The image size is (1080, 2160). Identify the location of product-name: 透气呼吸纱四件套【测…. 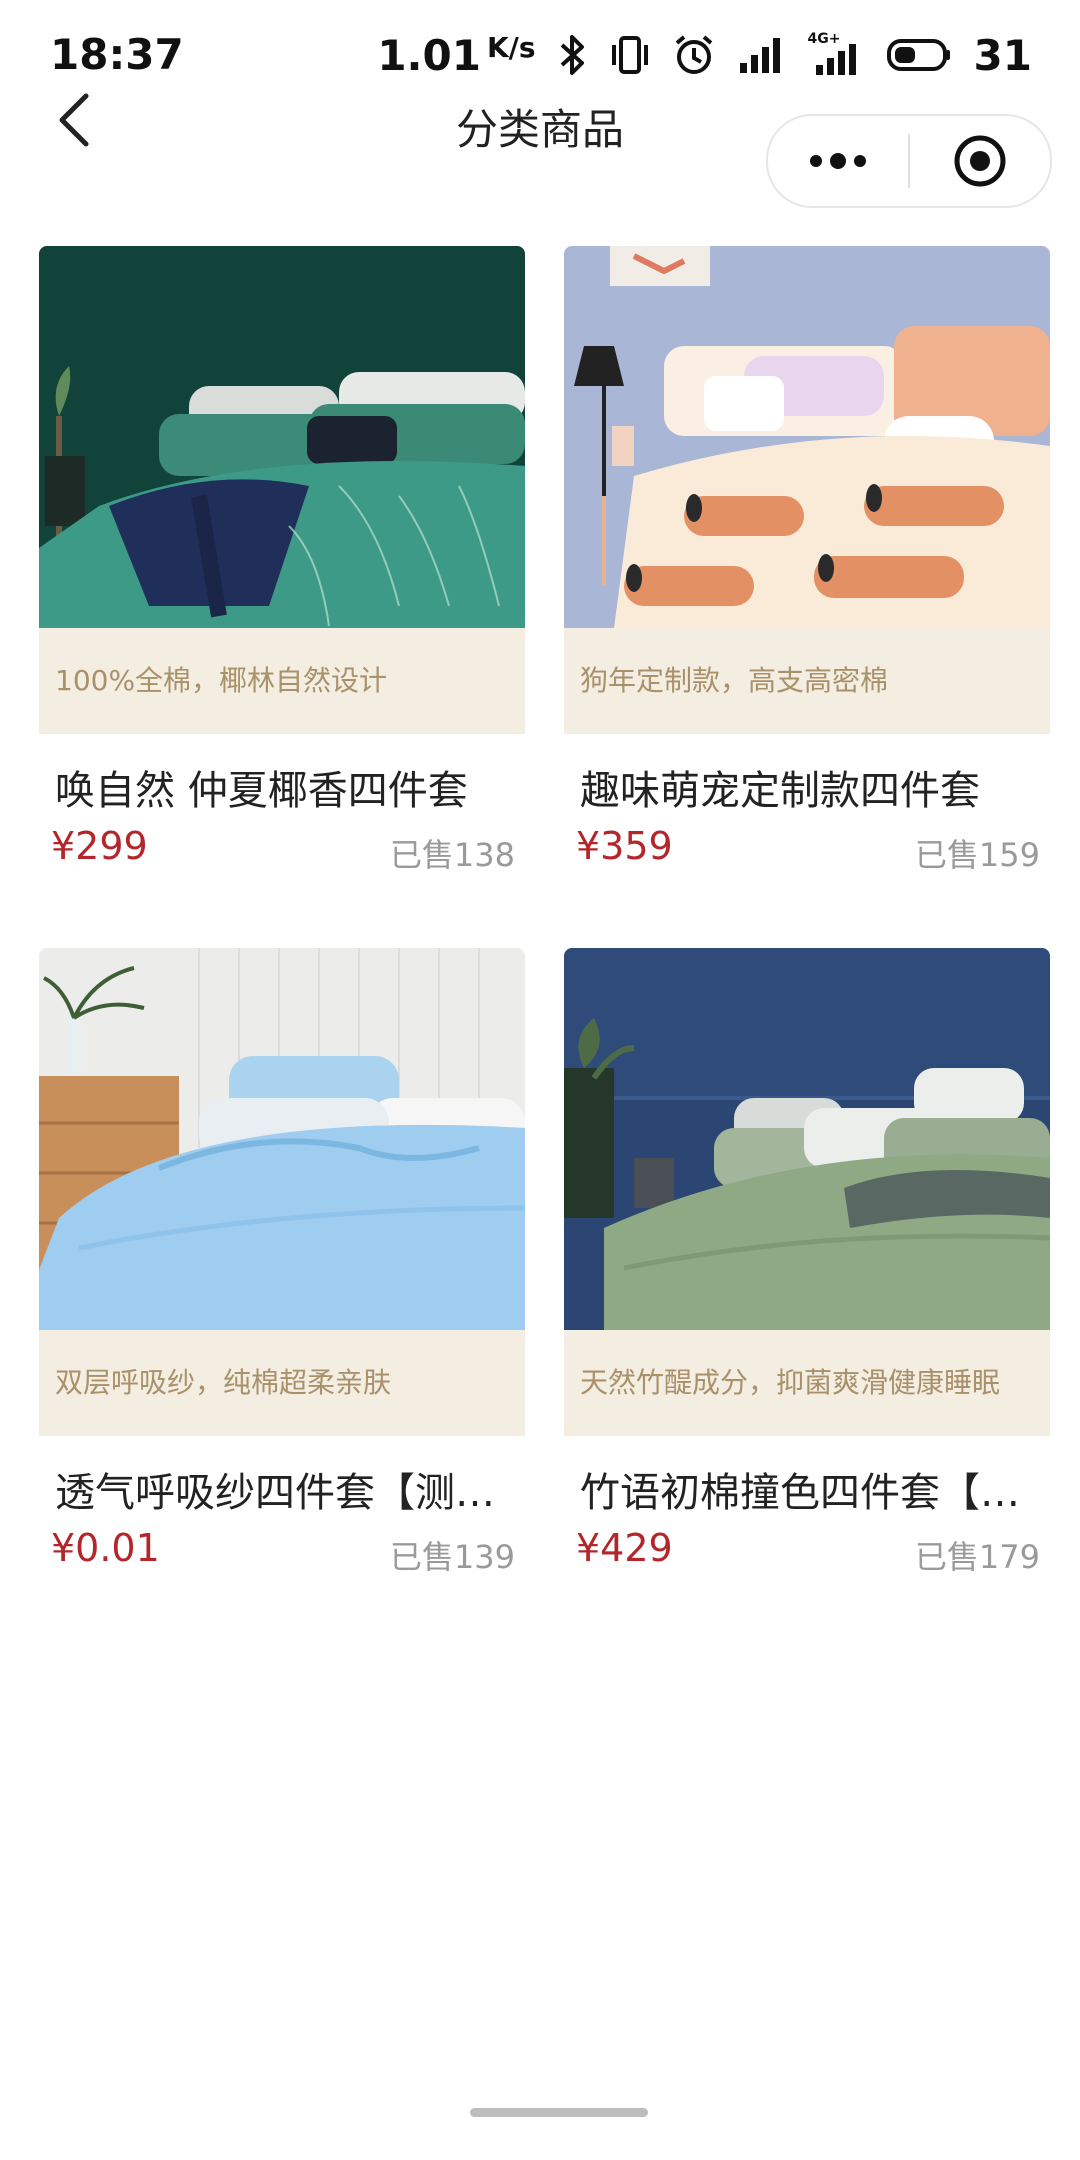
(285, 1489).